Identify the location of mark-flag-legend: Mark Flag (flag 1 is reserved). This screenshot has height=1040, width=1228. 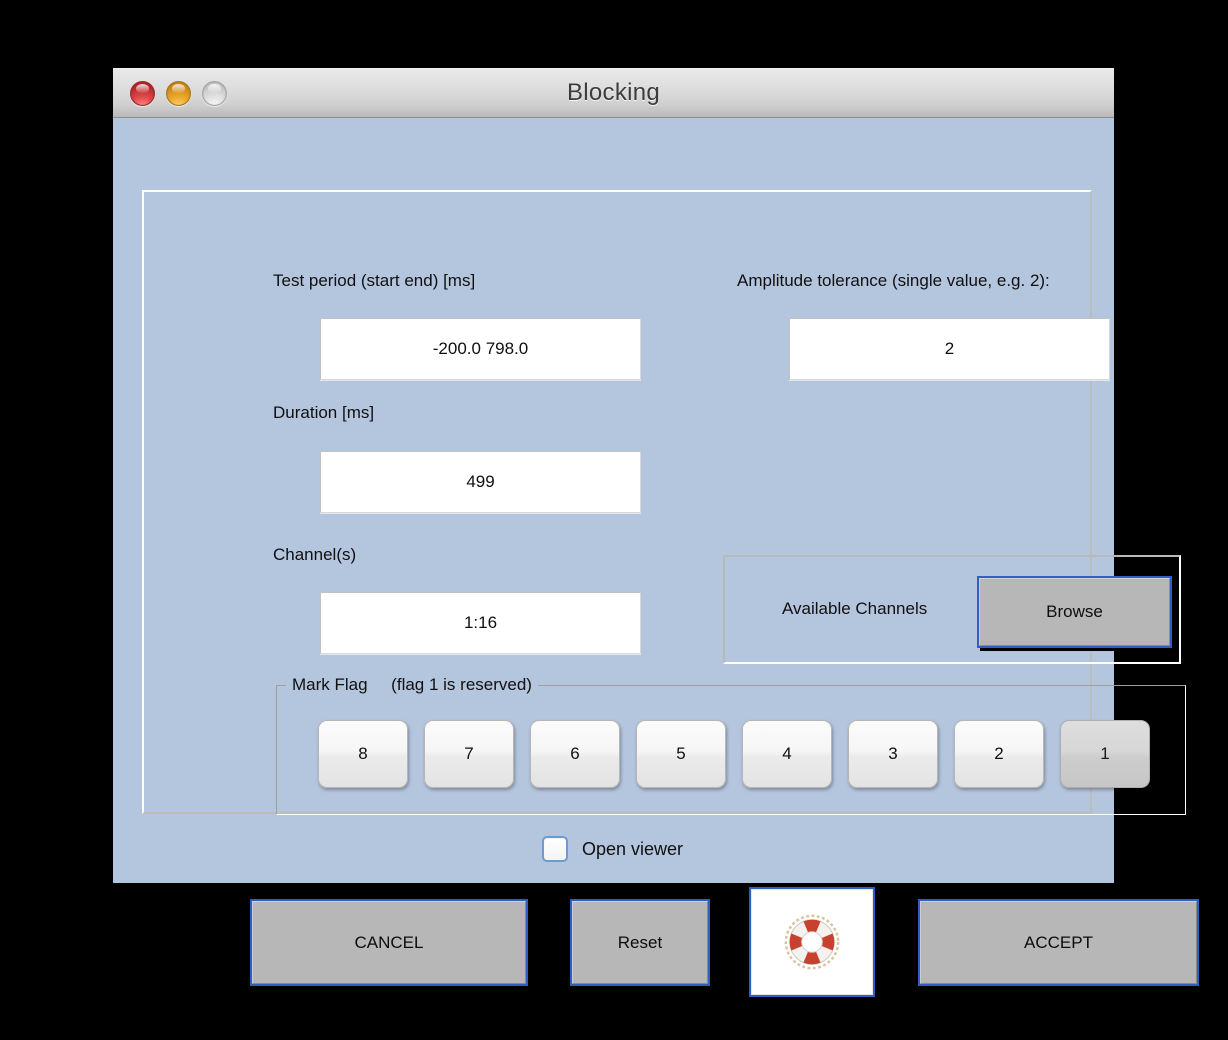
(412, 685).